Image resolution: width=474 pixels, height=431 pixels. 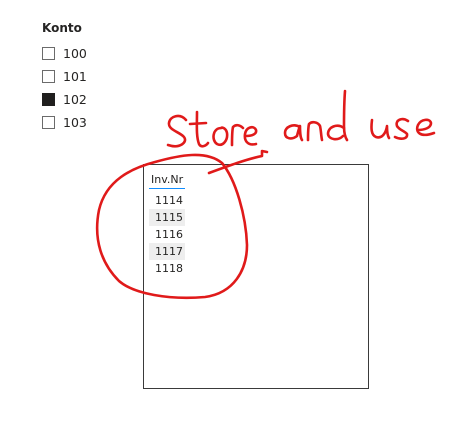 I want to click on slicer-item-101: 101, so click(x=102, y=76).